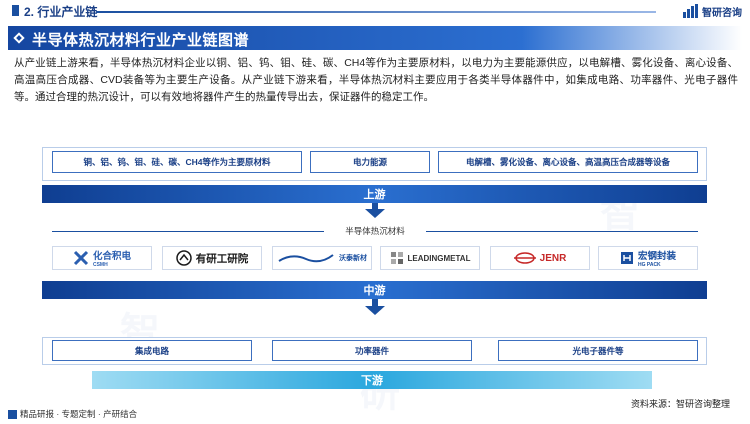 This screenshot has width=750, height=424. I want to click on stage-downstream: 下游, so click(372, 380).